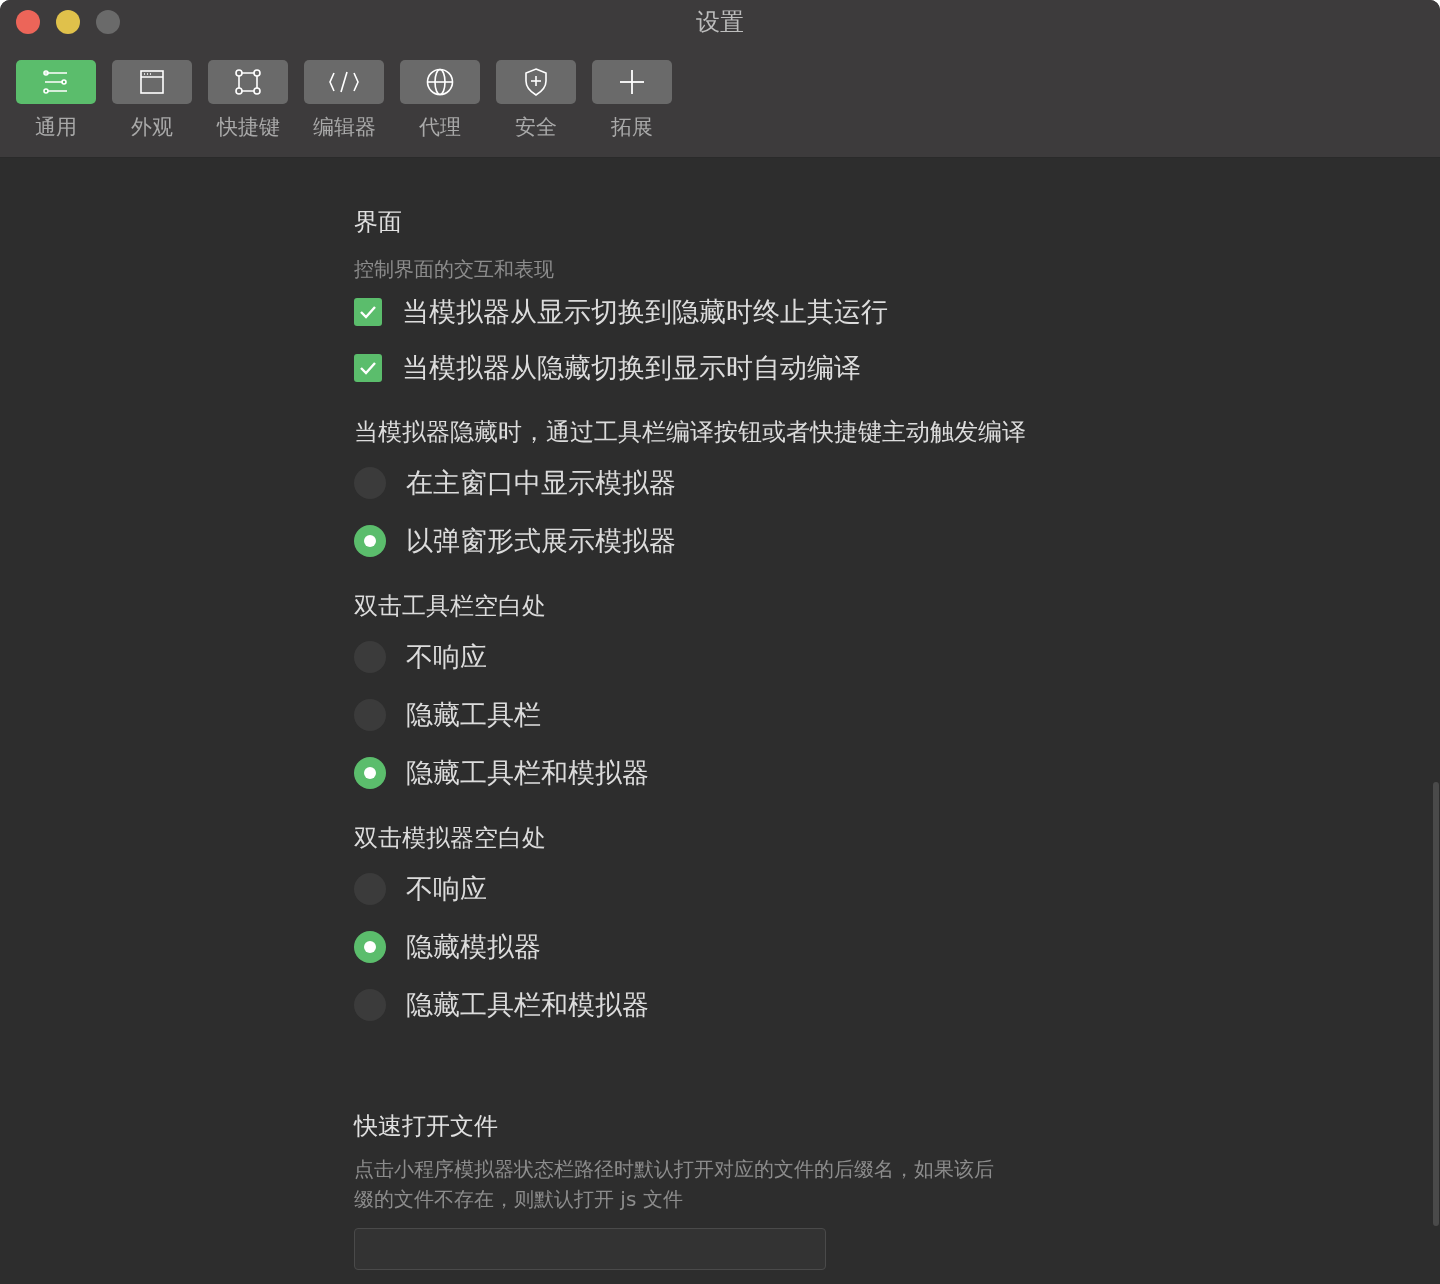  Describe the element at coordinates (108, 22) in the screenshot. I see `zoom-button` at that location.